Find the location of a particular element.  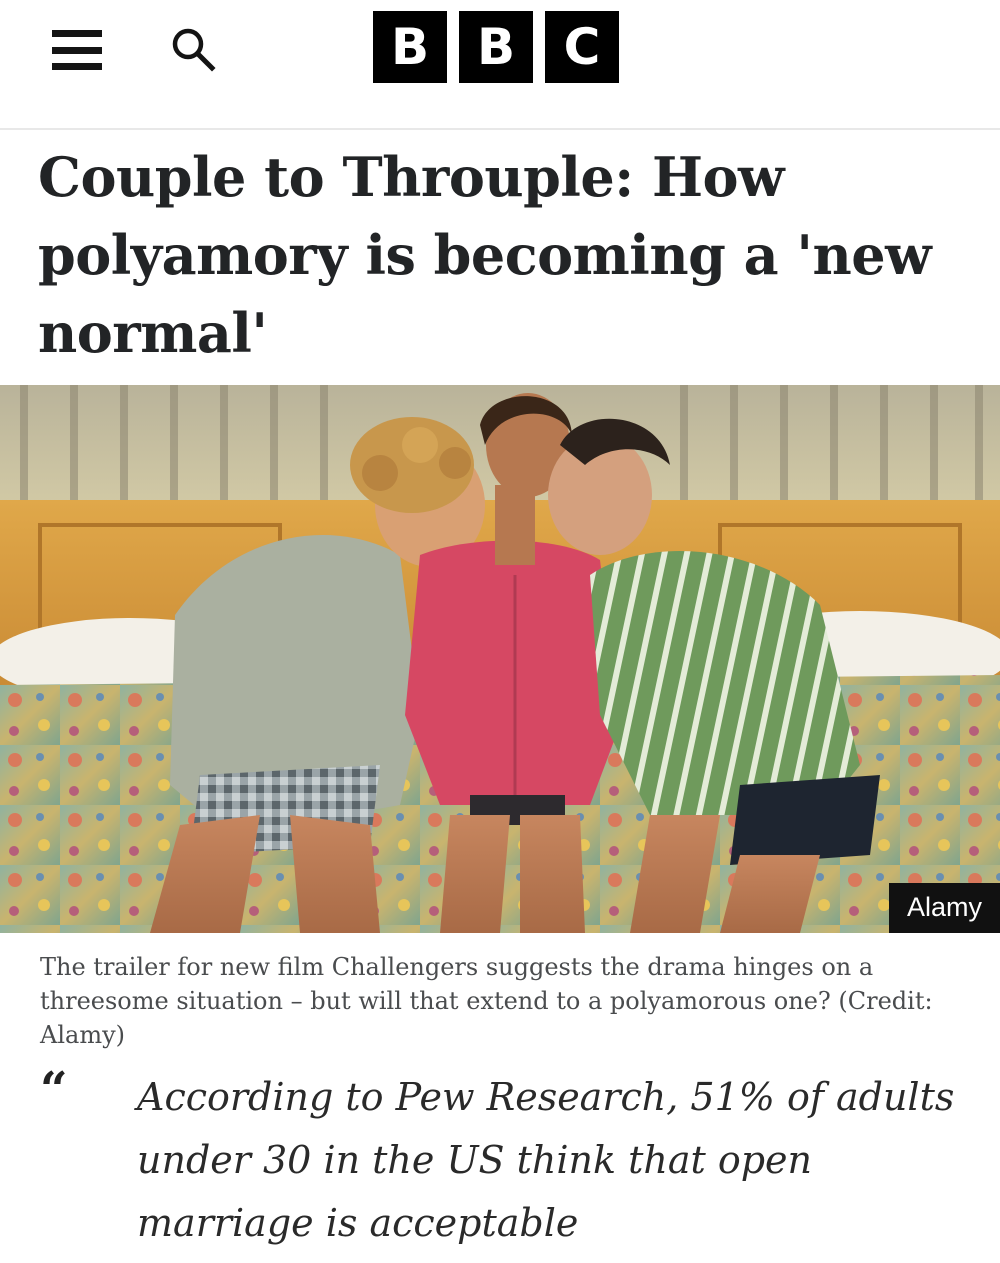

hamburger-menu-icon is located at coordinates (77, 50).